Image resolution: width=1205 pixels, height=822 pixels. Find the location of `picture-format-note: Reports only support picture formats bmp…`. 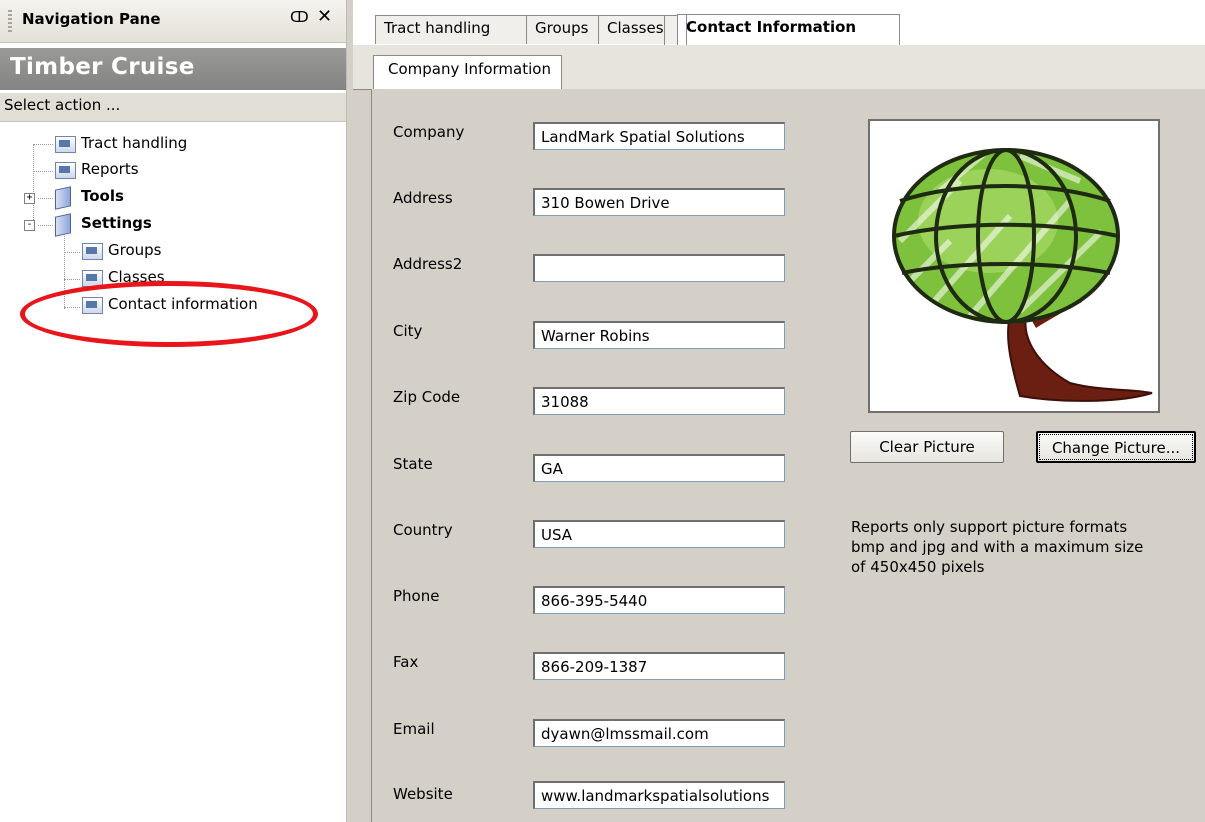

picture-format-note: Reports only support picture formats bmp… is located at coordinates (997, 547).